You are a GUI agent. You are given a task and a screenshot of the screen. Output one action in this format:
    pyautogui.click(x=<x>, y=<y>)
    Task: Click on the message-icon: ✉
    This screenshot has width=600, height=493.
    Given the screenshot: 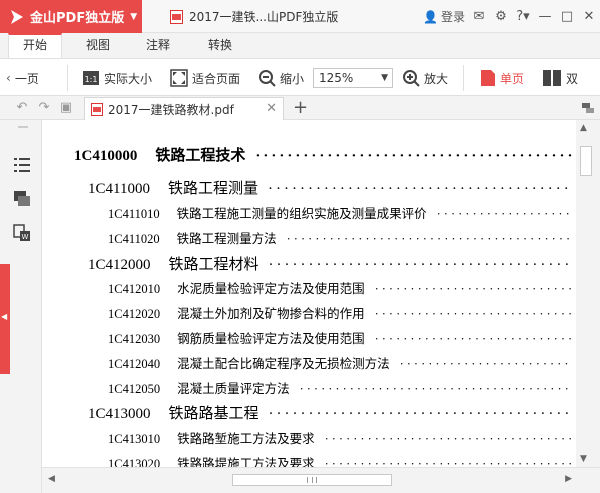 What is the action you would take?
    pyautogui.click(x=479, y=16)
    